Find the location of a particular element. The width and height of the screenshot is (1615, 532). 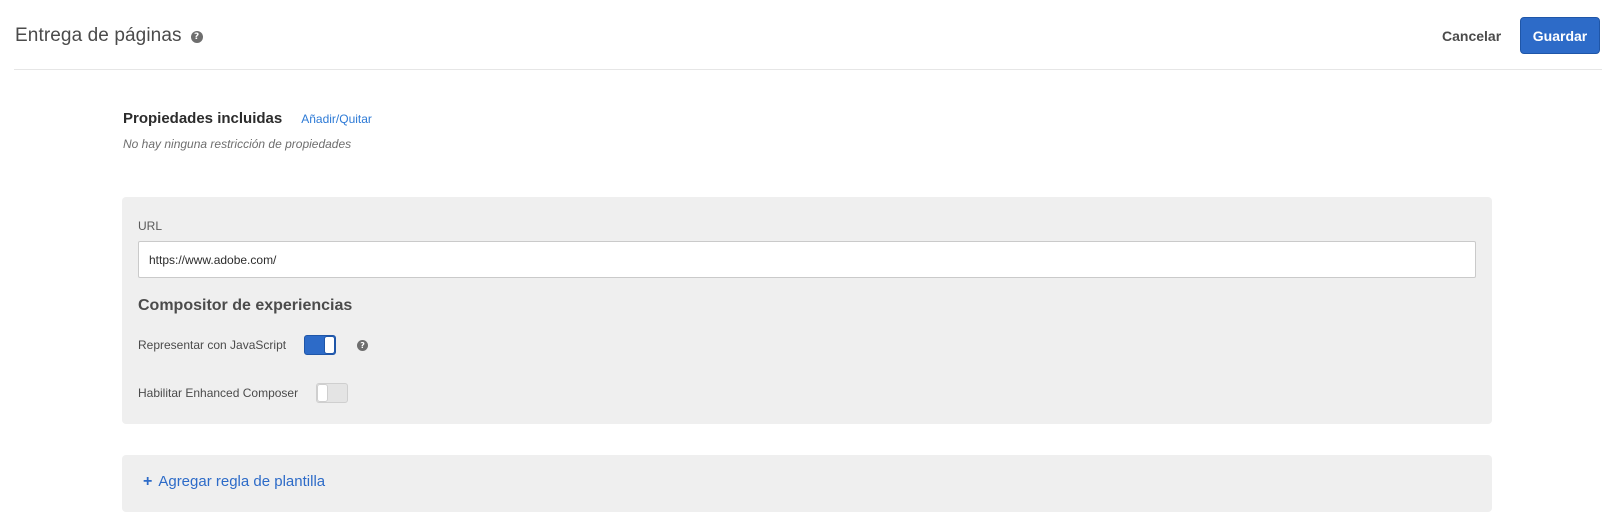

add-remove-properties-link: Añadir/Quitar is located at coordinates (336, 119).